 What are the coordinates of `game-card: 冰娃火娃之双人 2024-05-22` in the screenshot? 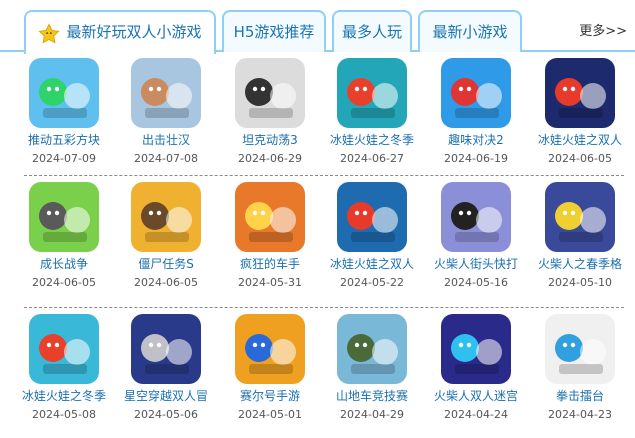 It's located at (372, 236).